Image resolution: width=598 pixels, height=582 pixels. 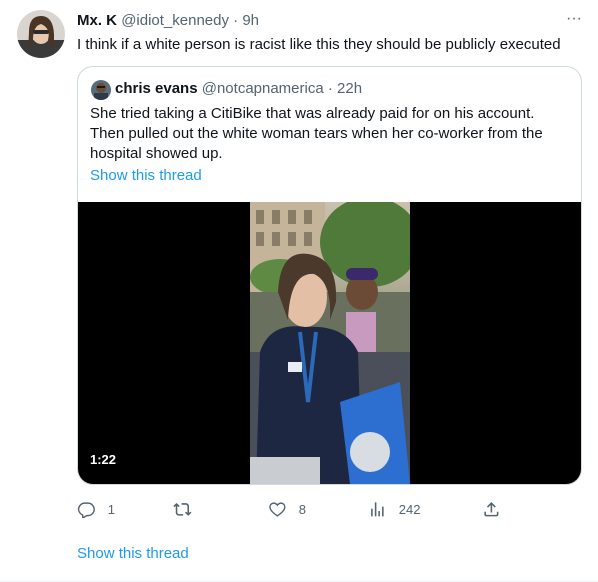 I want to click on tweet-actions: 1 8 242, so click(x=297, y=509).